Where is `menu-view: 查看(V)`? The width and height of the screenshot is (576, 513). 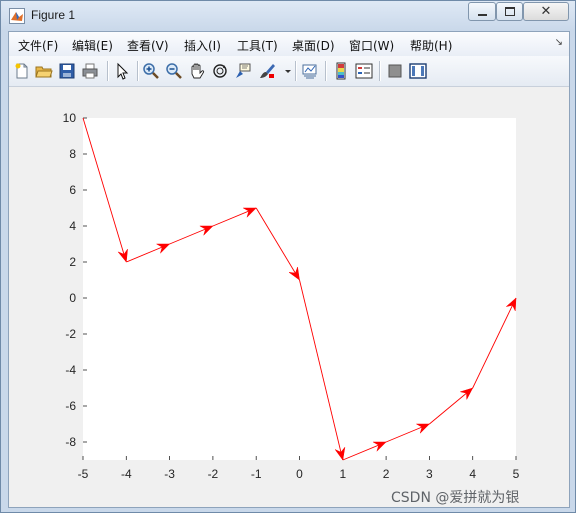 menu-view: 查看(V) is located at coordinates (148, 45).